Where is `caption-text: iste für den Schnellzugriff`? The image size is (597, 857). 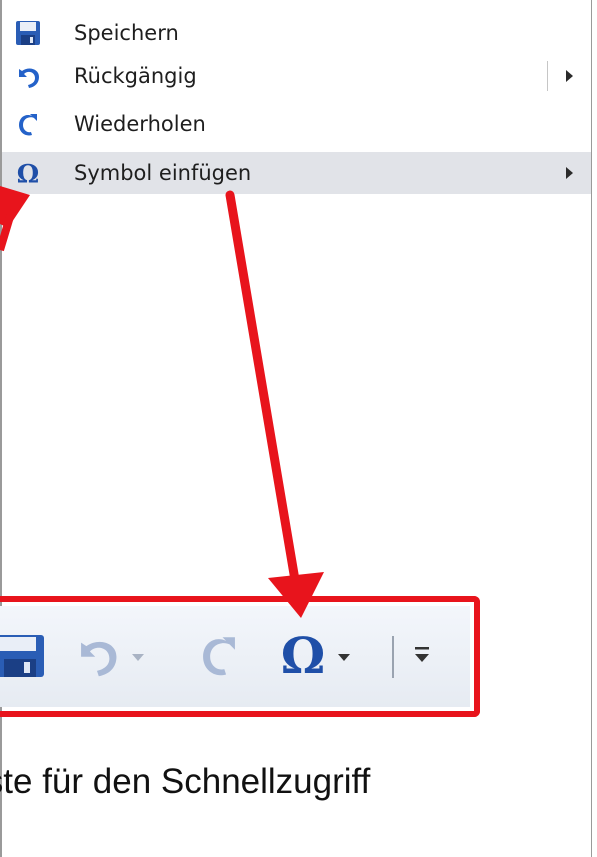 caption-text: iste für den Schnellzugriff is located at coordinates (296, 782).